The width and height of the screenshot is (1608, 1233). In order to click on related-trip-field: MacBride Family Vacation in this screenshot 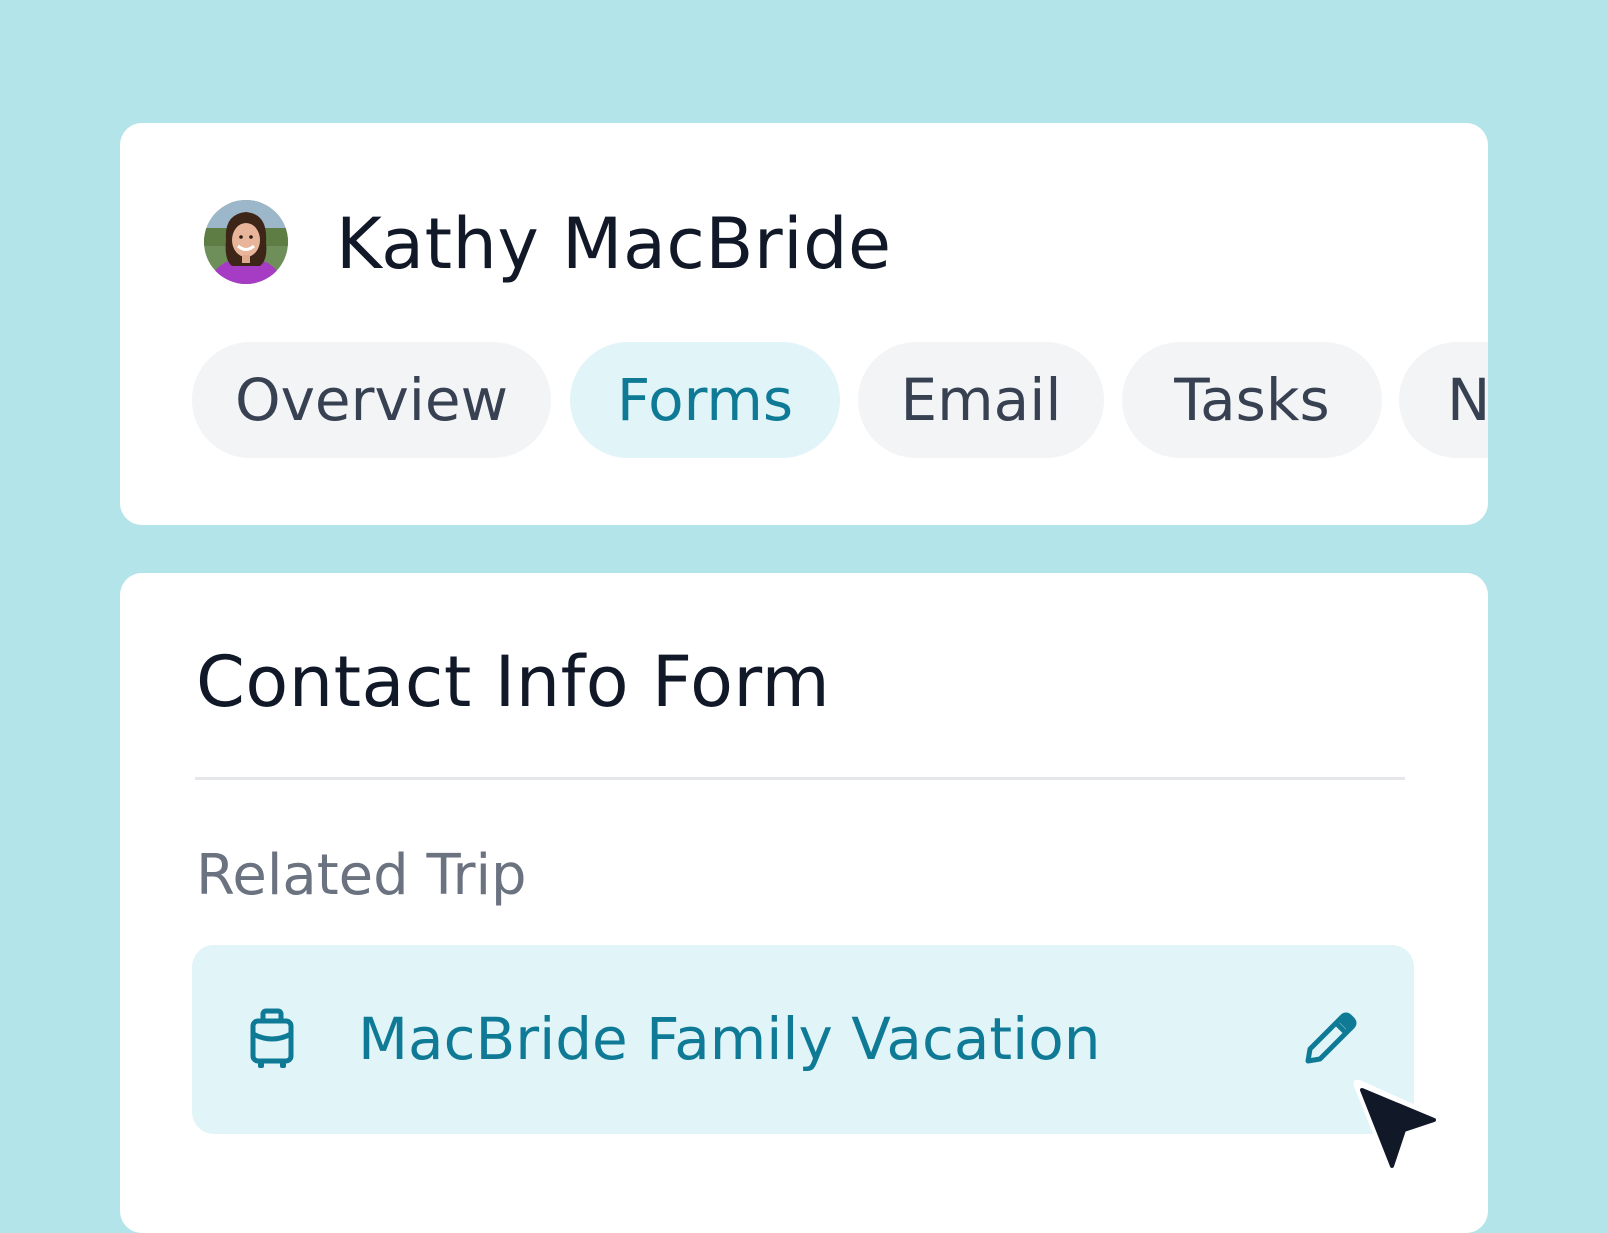, I will do `click(803, 1039)`.